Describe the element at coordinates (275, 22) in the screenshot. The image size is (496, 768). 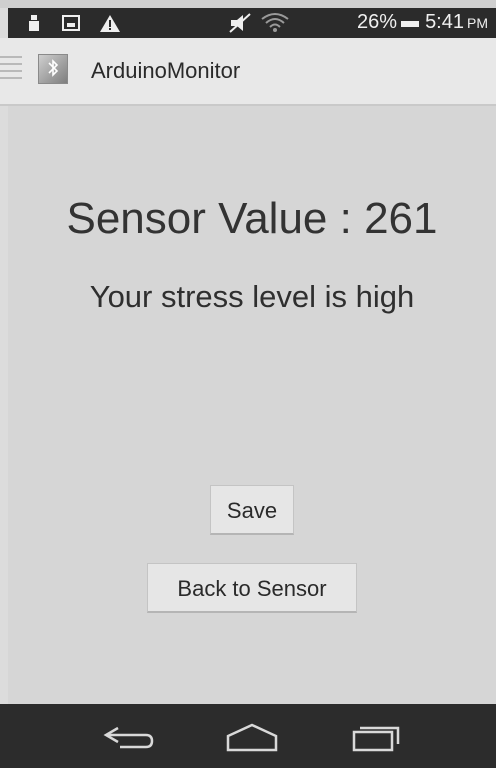
I see `wifi-icon` at that location.